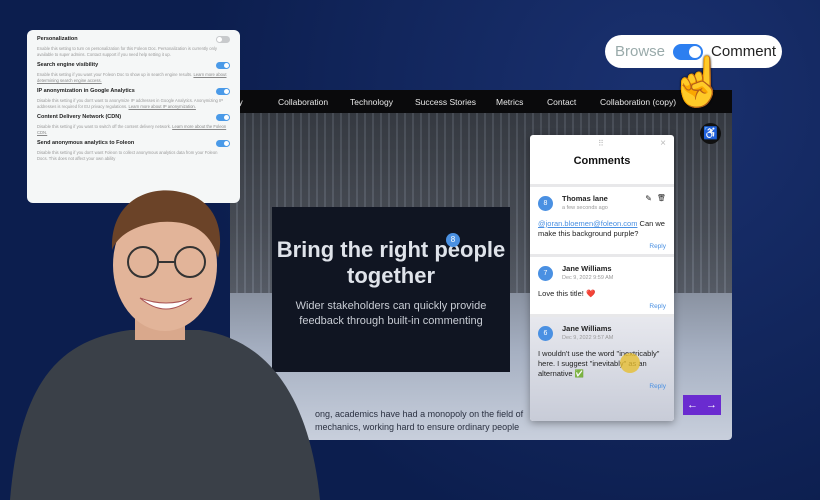 This screenshot has width=820, height=500. I want to click on cursor-highlight, so click(630, 363).